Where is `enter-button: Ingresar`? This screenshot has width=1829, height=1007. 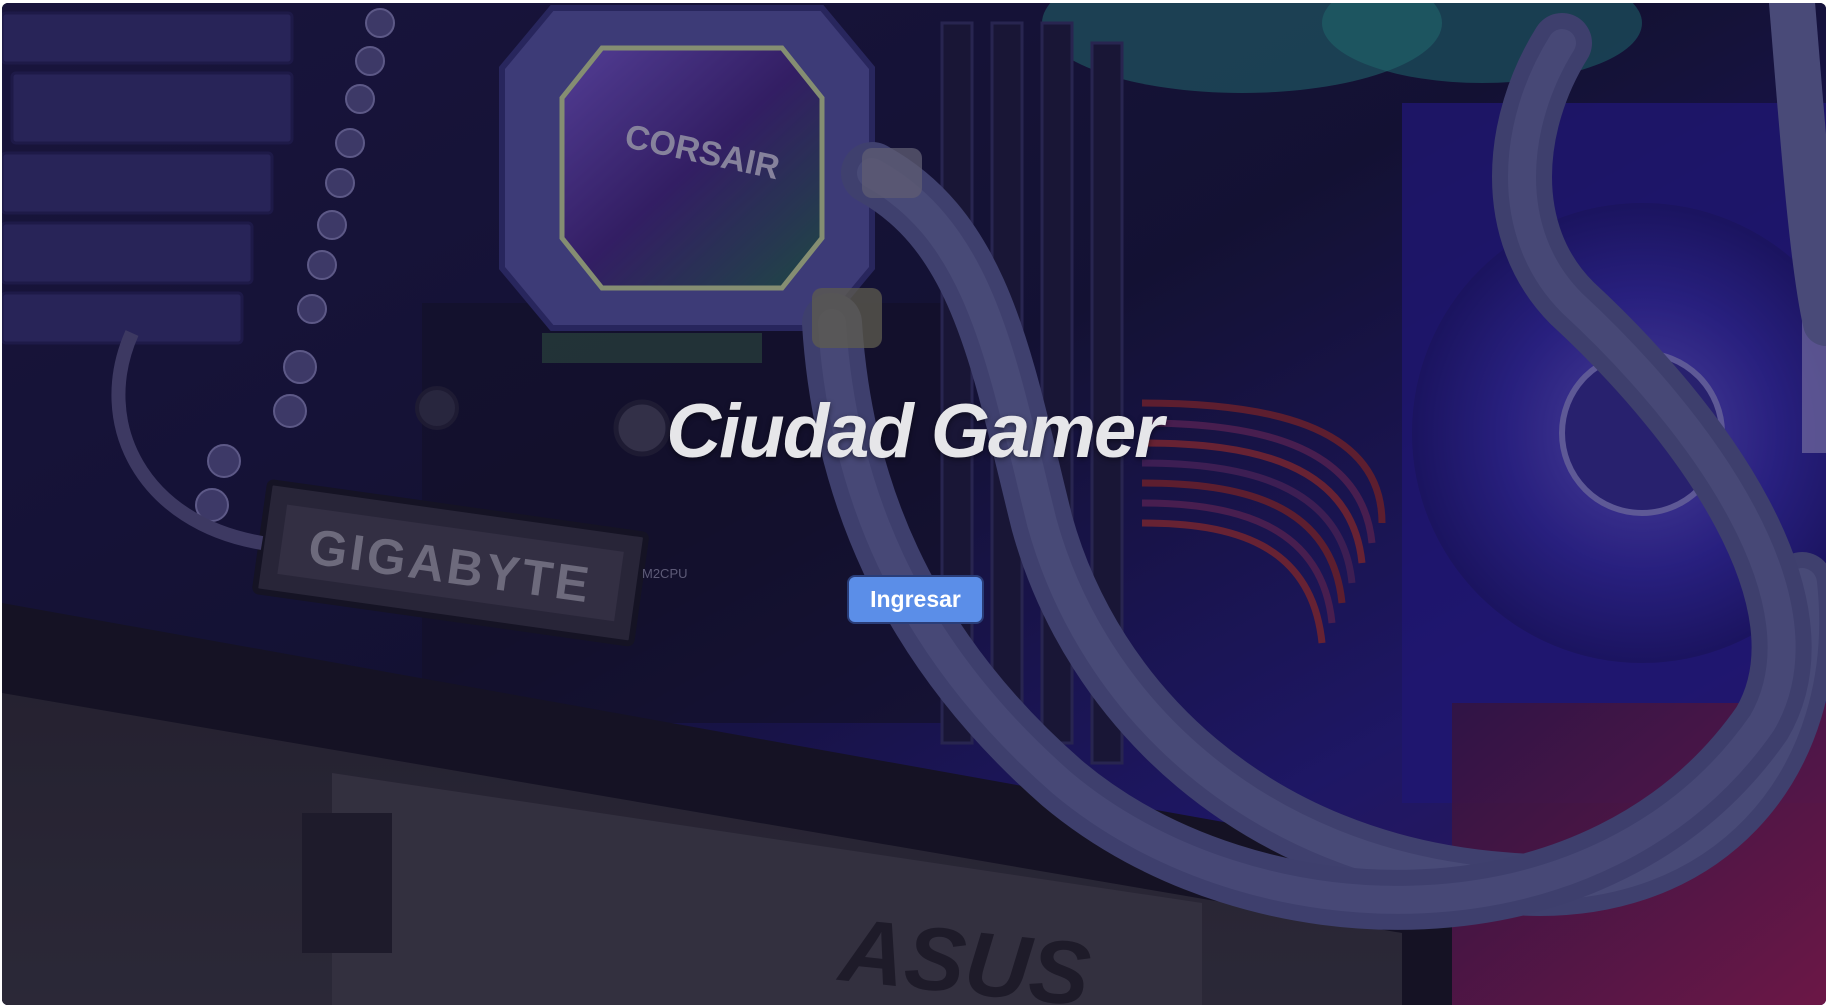 enter-button: Ingresar is located at coordinates (915, 599).